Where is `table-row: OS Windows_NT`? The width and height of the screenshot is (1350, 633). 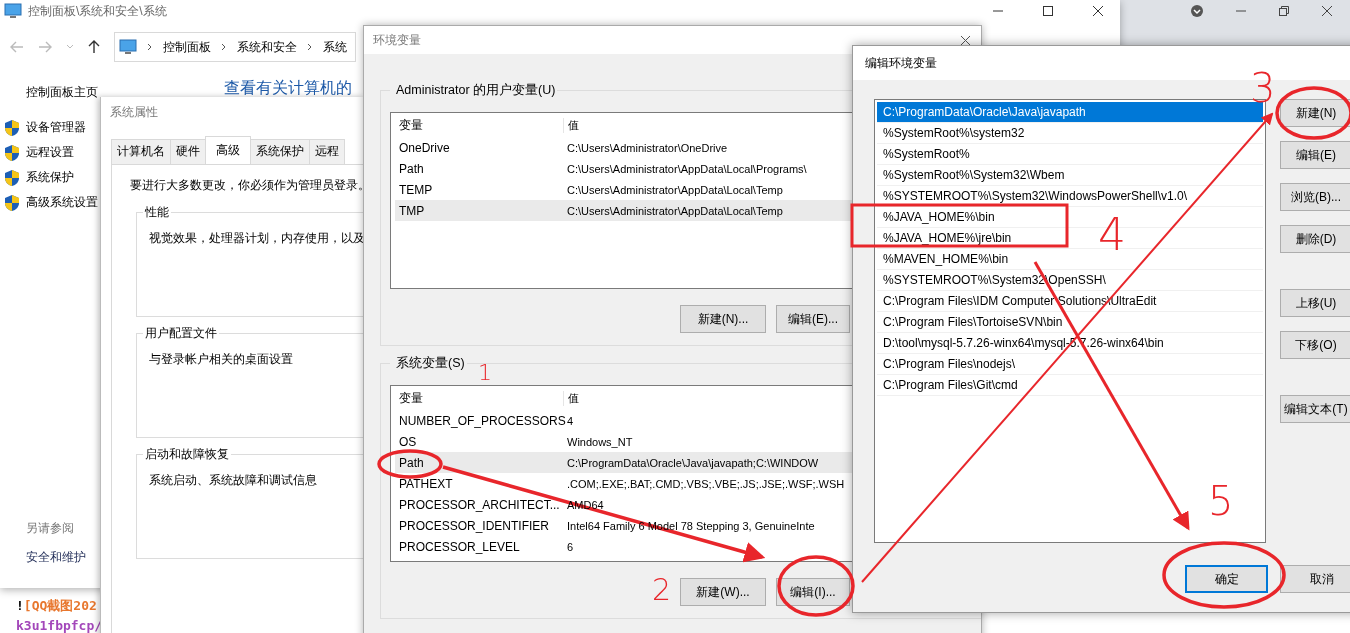 table-row: OS Windows_NT is located at coordinates (624, 441).